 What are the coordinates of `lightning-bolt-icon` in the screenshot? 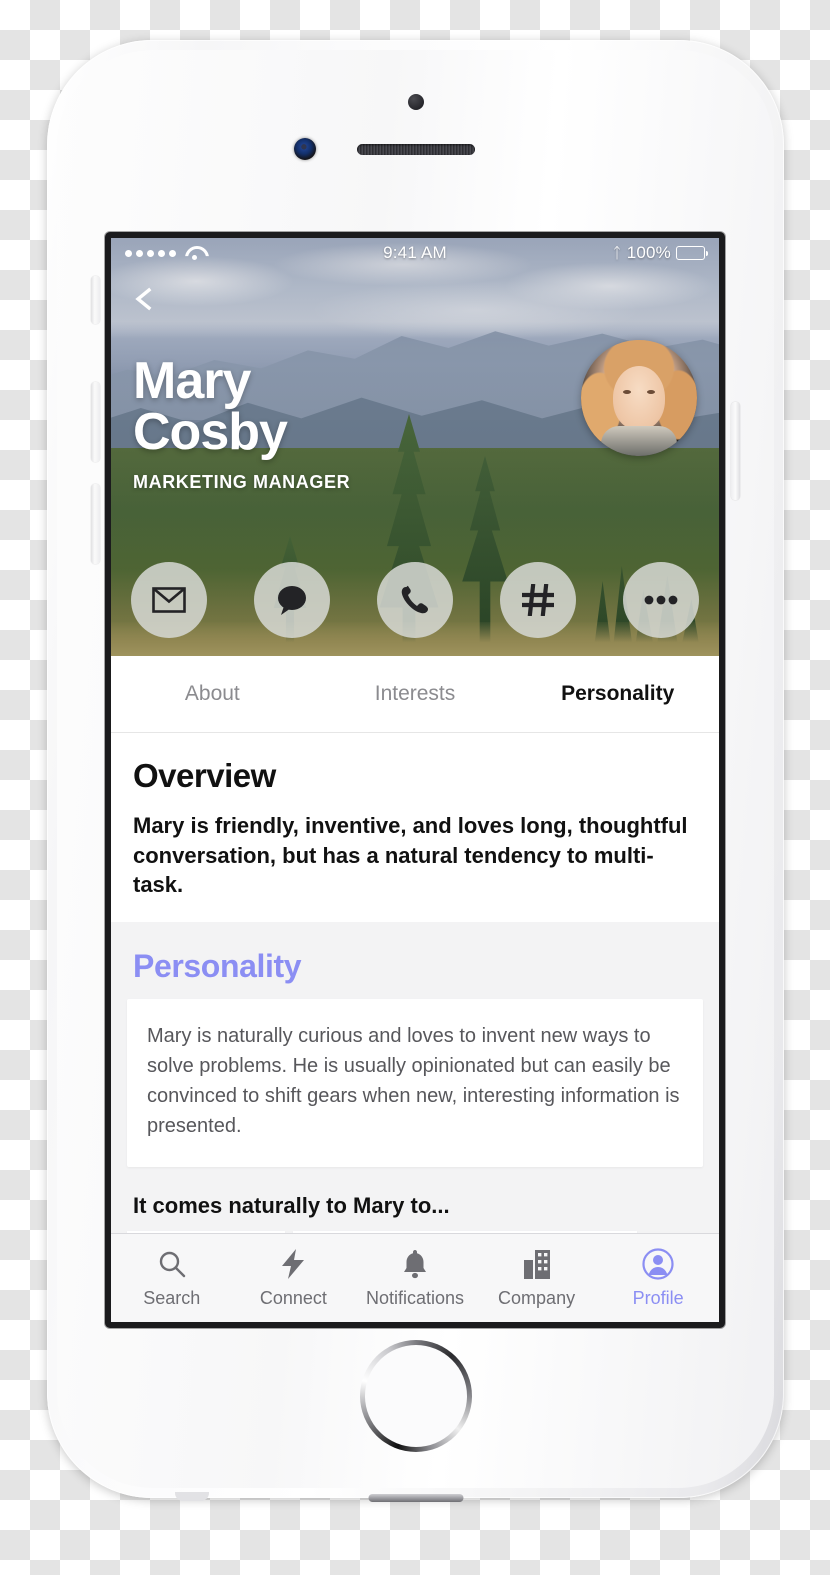 It's located at (293, 1264).